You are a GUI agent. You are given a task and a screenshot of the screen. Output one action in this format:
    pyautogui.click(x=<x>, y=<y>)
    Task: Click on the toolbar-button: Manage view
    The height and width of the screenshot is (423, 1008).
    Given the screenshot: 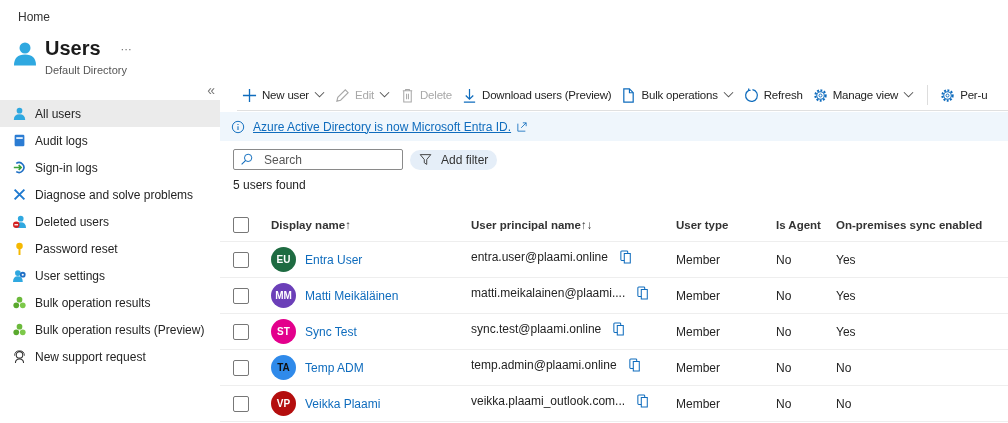 What is the action you would take?
    pyautogui.click(x=863, y=95)
    